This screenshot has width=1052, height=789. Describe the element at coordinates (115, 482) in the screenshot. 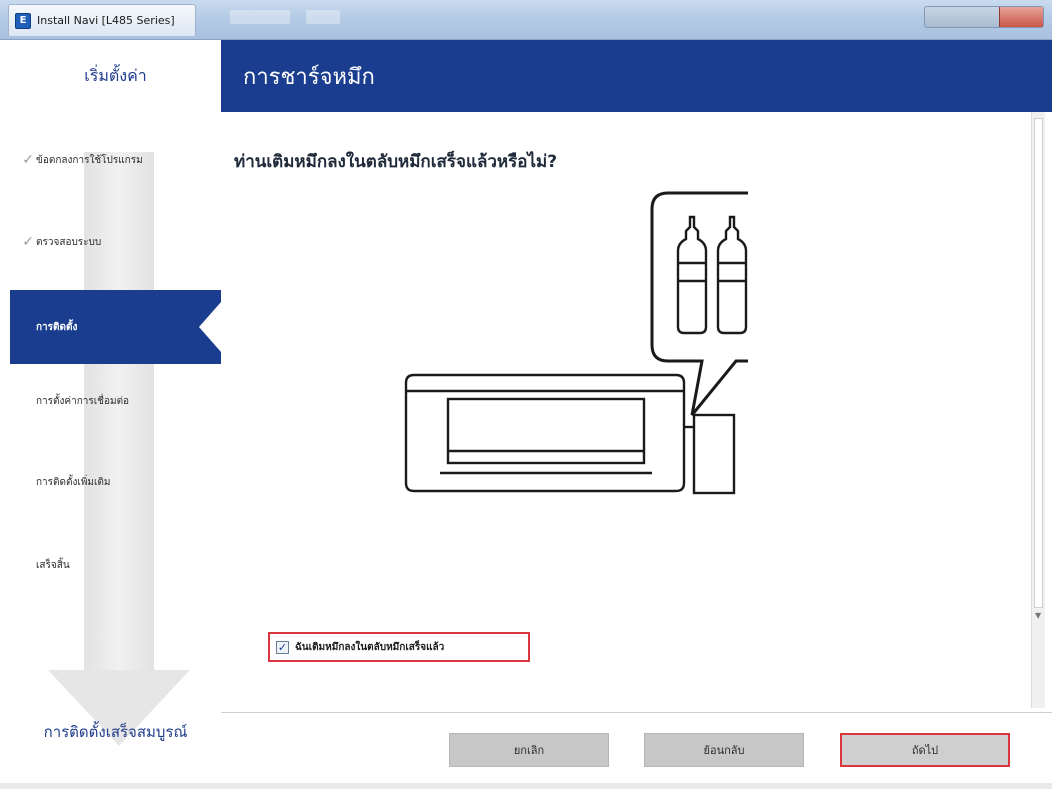

I see `sidebar-step-additional: การติดตั้งเพิ่มเติม` at that location.